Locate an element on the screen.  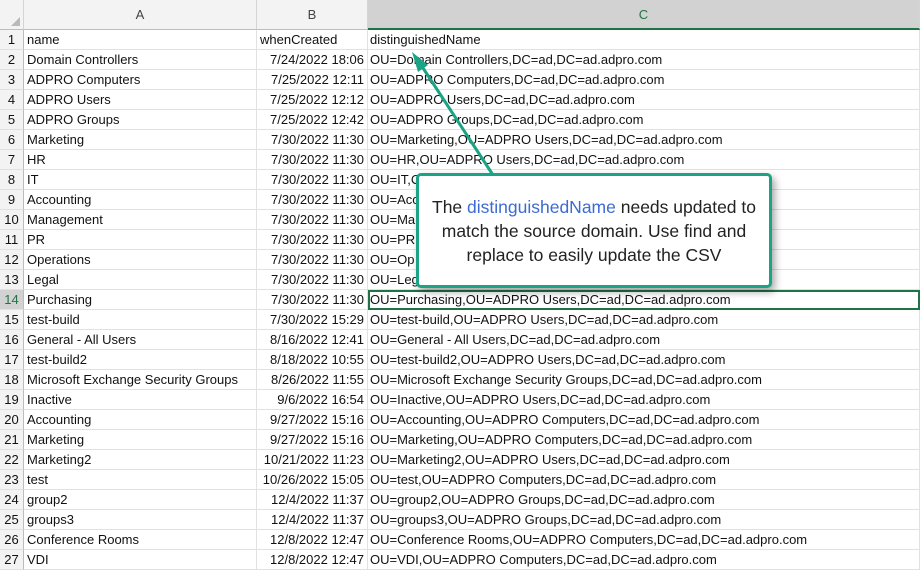
cell-name: test is located at coordinates (140, 480).